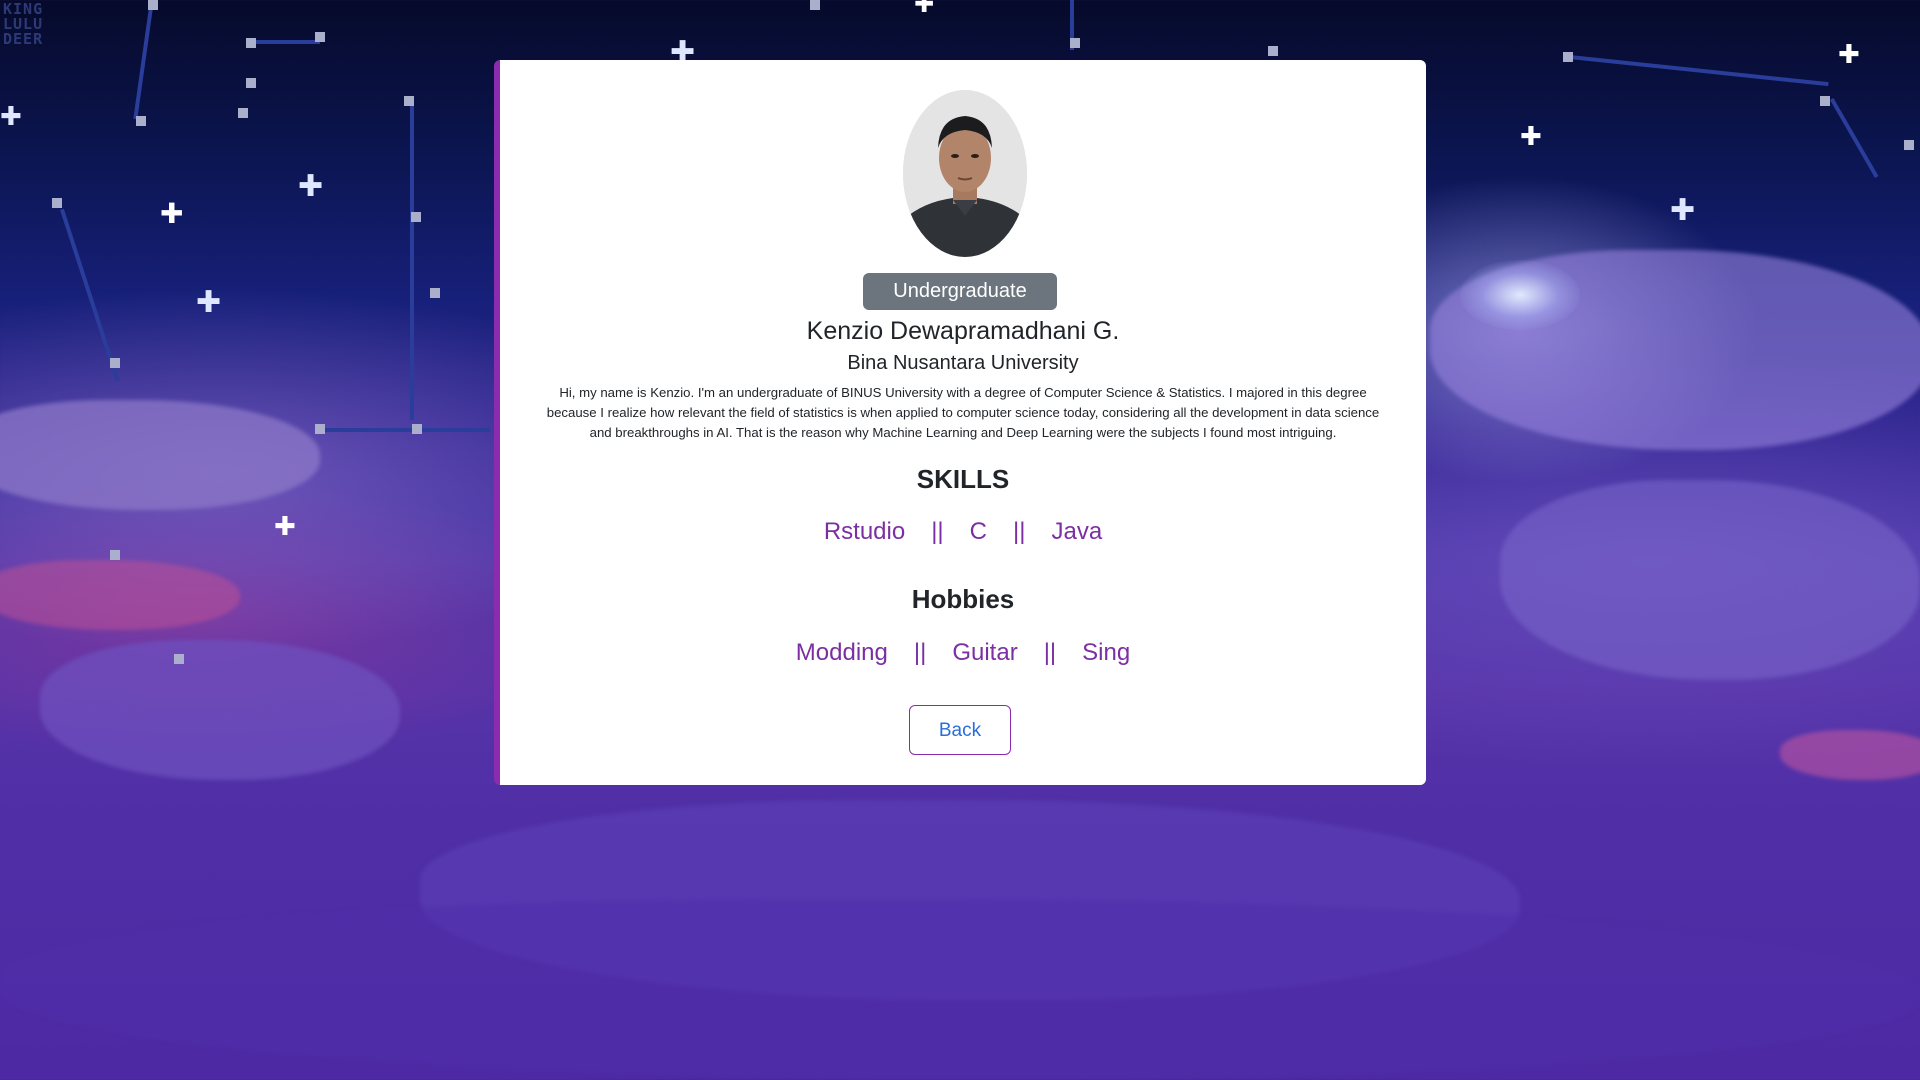 The width and height of the screenshot is (1920, 1080). What do you see at coordinates (963, 599) in the screenshot?
I see `hobbies-heading: Hobbies` at bounding box center [963, 599].